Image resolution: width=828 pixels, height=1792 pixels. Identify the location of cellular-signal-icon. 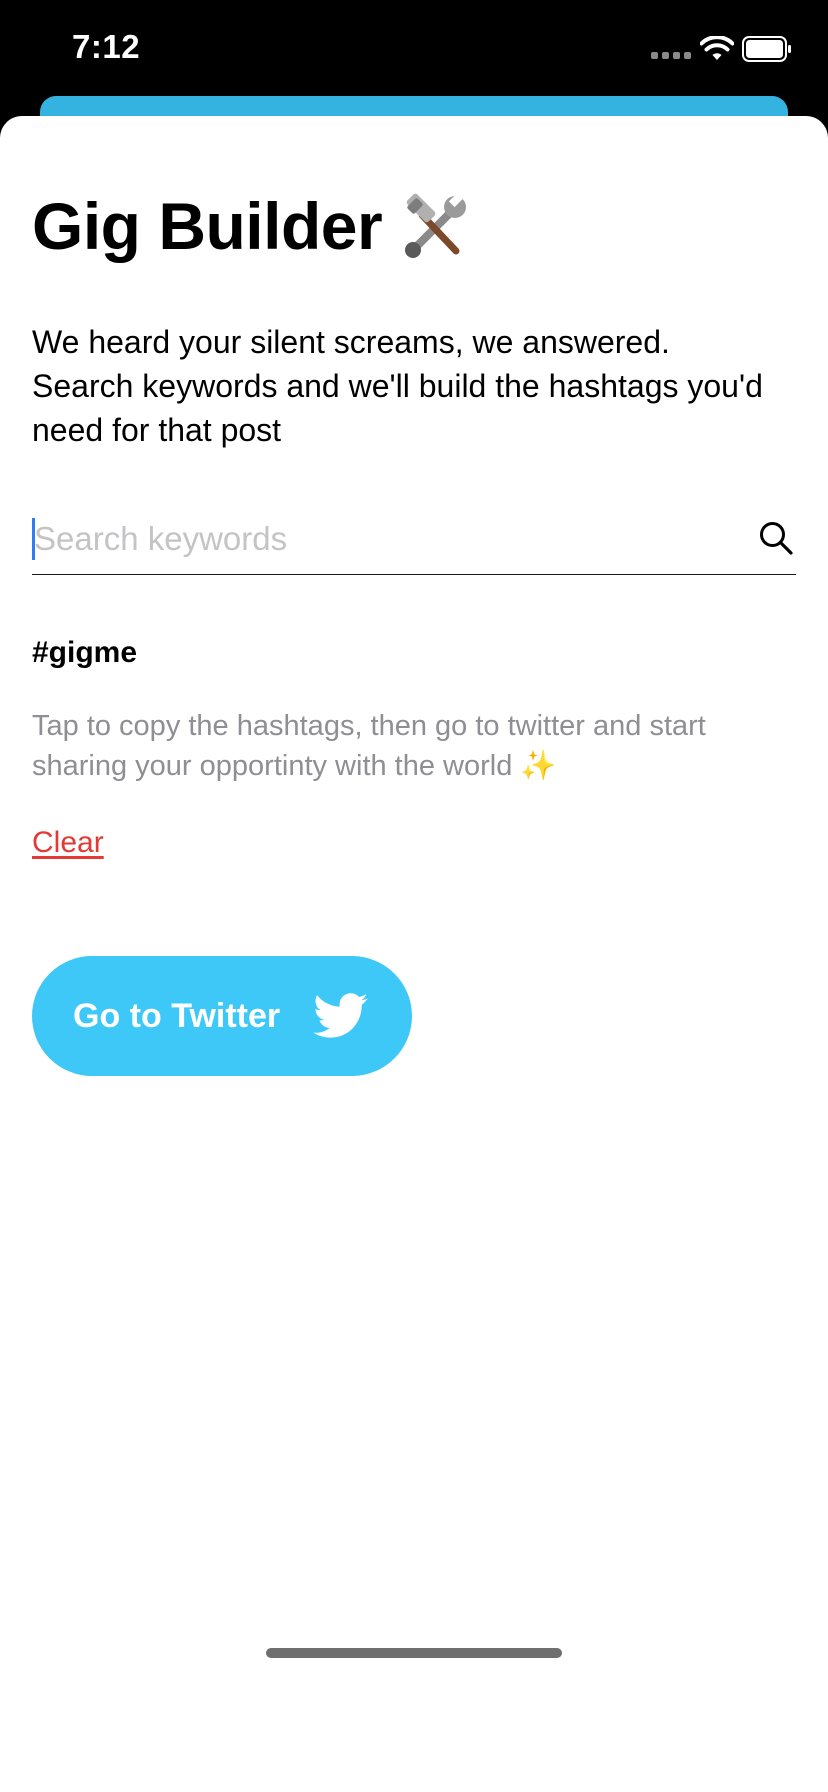
(671, 55).